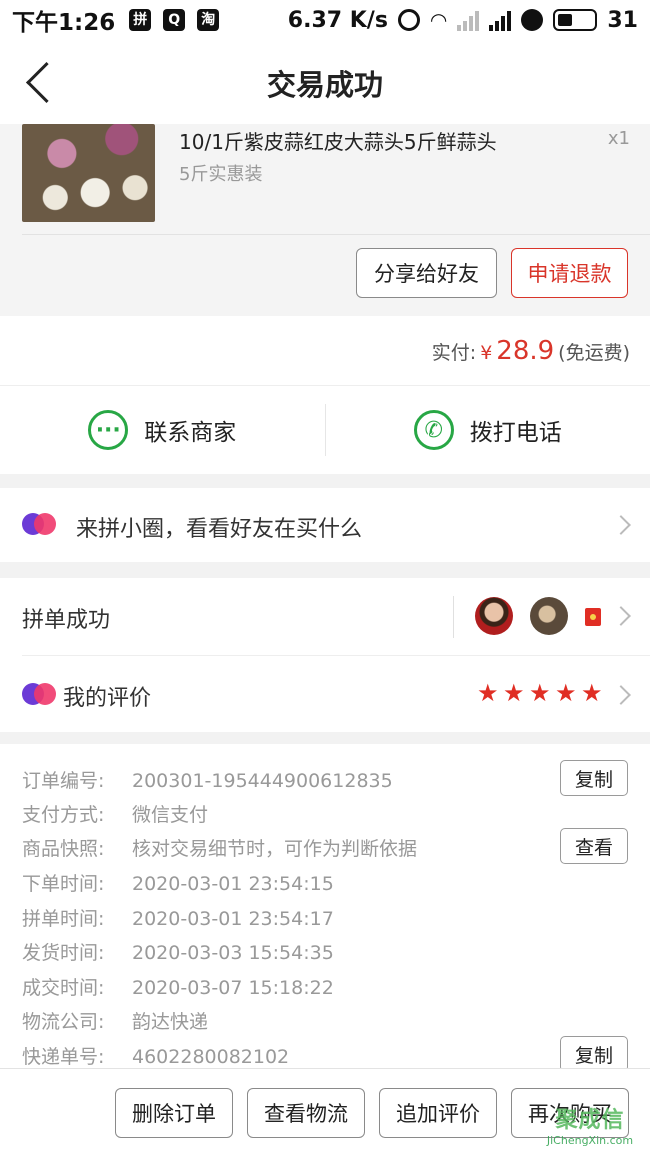 This screenshot has height=1155, width=650. Describe the element at coordinates (208, 20) in the screenshot. I see `taobao-app-icon: 淘` at that location.